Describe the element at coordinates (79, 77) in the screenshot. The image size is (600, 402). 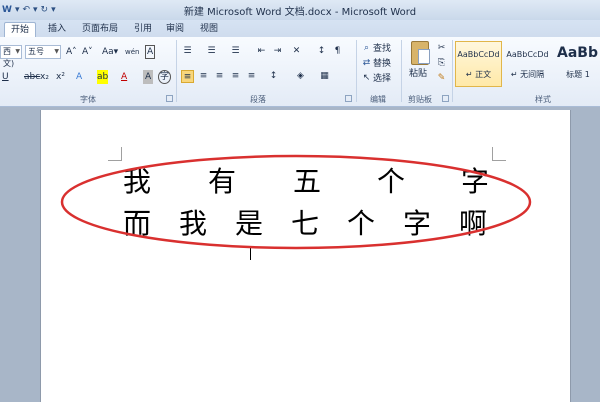
I see `text-effect-button: A` at that location.